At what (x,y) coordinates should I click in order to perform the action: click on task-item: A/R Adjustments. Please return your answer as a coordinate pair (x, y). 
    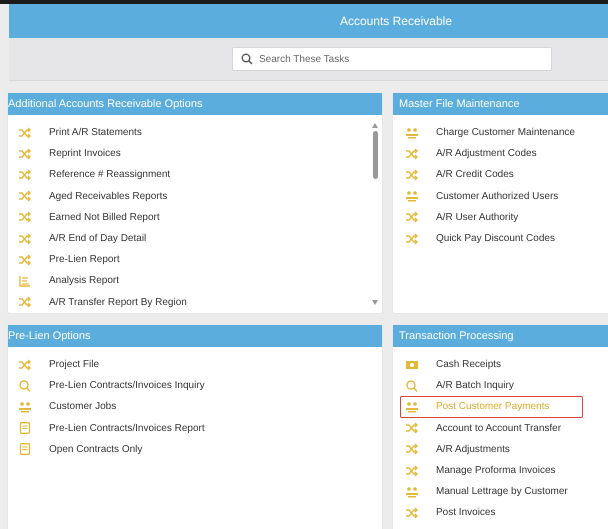
    Looking at the image, I should click on (491, 449).